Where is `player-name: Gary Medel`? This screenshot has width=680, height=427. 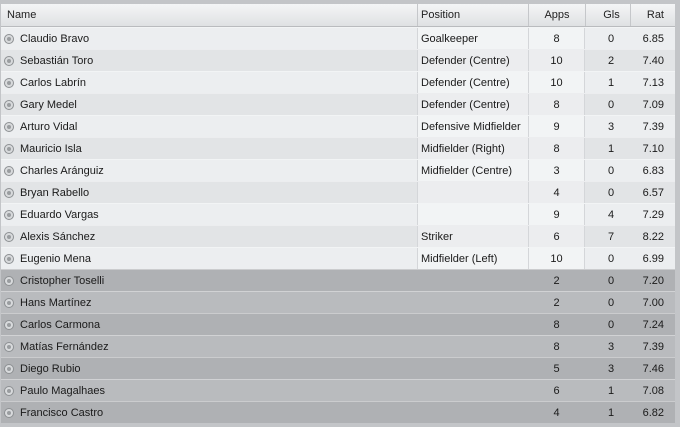
player-name: Gary Medel is located at coordinates (48, 105).